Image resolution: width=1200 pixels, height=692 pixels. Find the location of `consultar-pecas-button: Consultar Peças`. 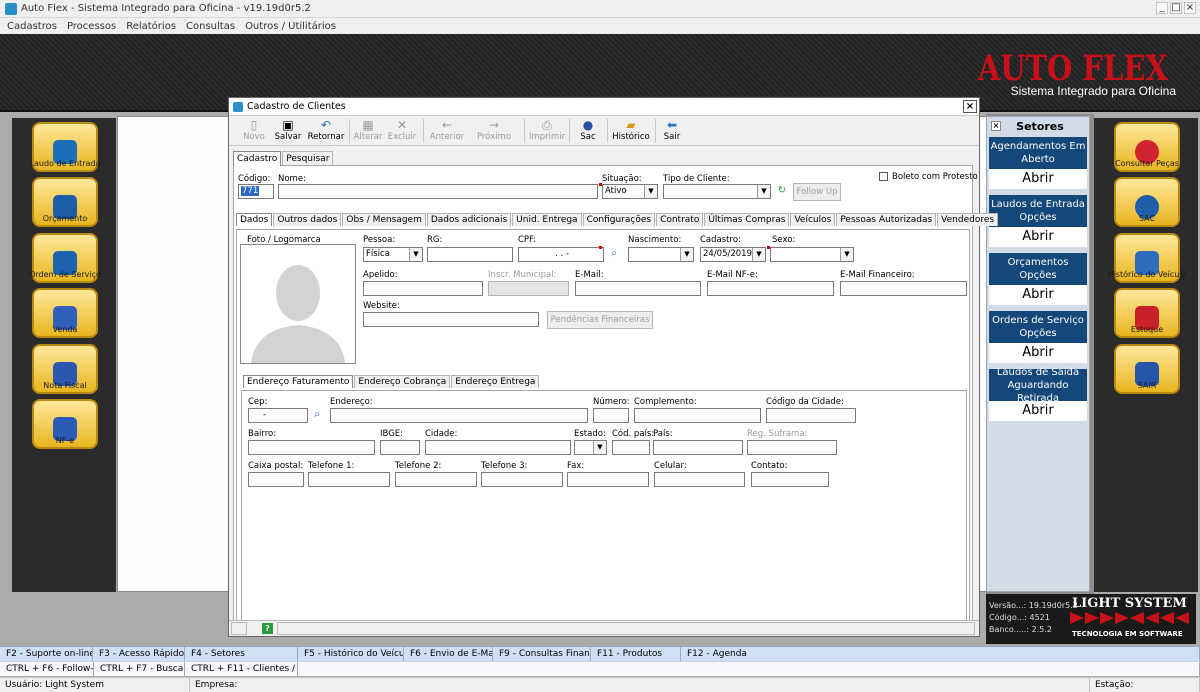

consultar-pecas-button: Consultar Peças is located at coordinates (1147, 147).